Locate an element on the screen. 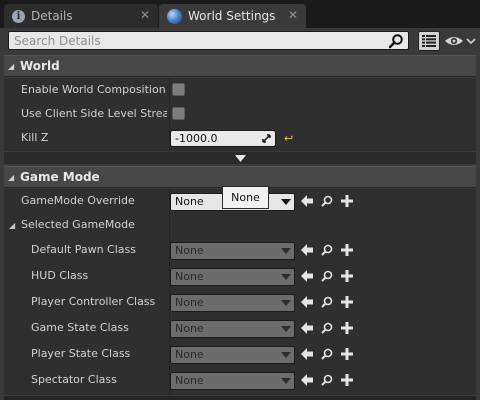 Image resolution: width=480 pixels, height=400 pixels. view-options-button is located at coordinates (429, 41).